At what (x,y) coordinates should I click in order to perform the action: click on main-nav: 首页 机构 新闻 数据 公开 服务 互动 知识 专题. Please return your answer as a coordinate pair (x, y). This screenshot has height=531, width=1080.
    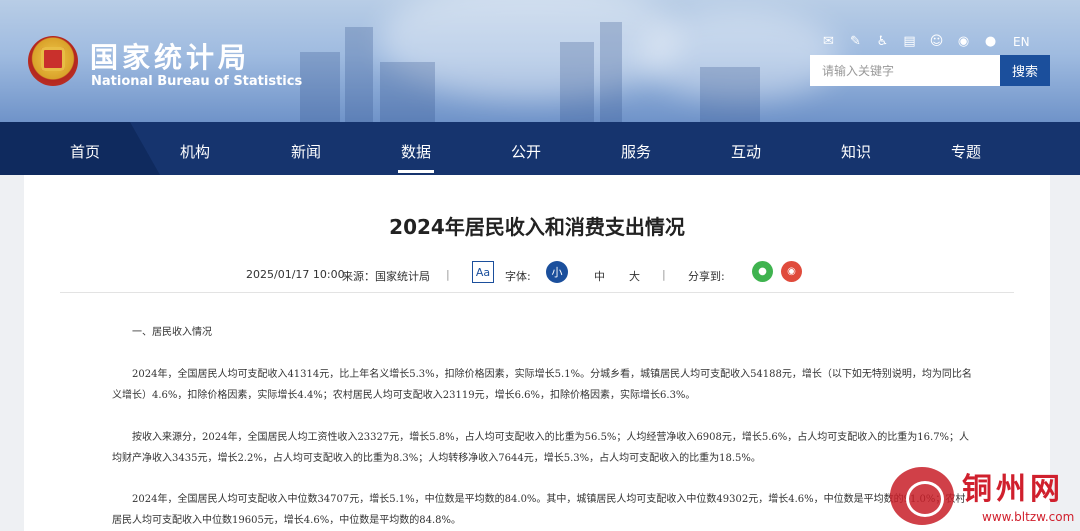
    Looking at the image, I should click on (540, 148).